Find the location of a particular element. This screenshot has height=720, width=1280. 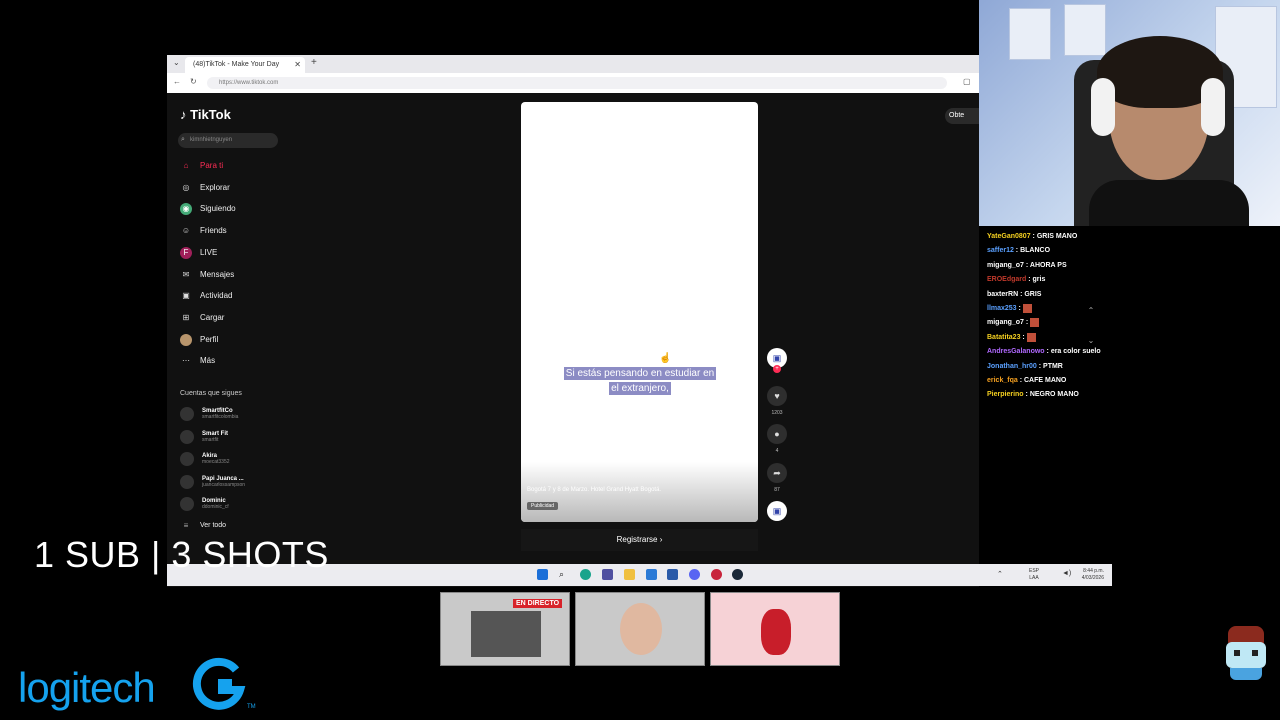

chat-text: gris is located at coordinates (1039, 280).